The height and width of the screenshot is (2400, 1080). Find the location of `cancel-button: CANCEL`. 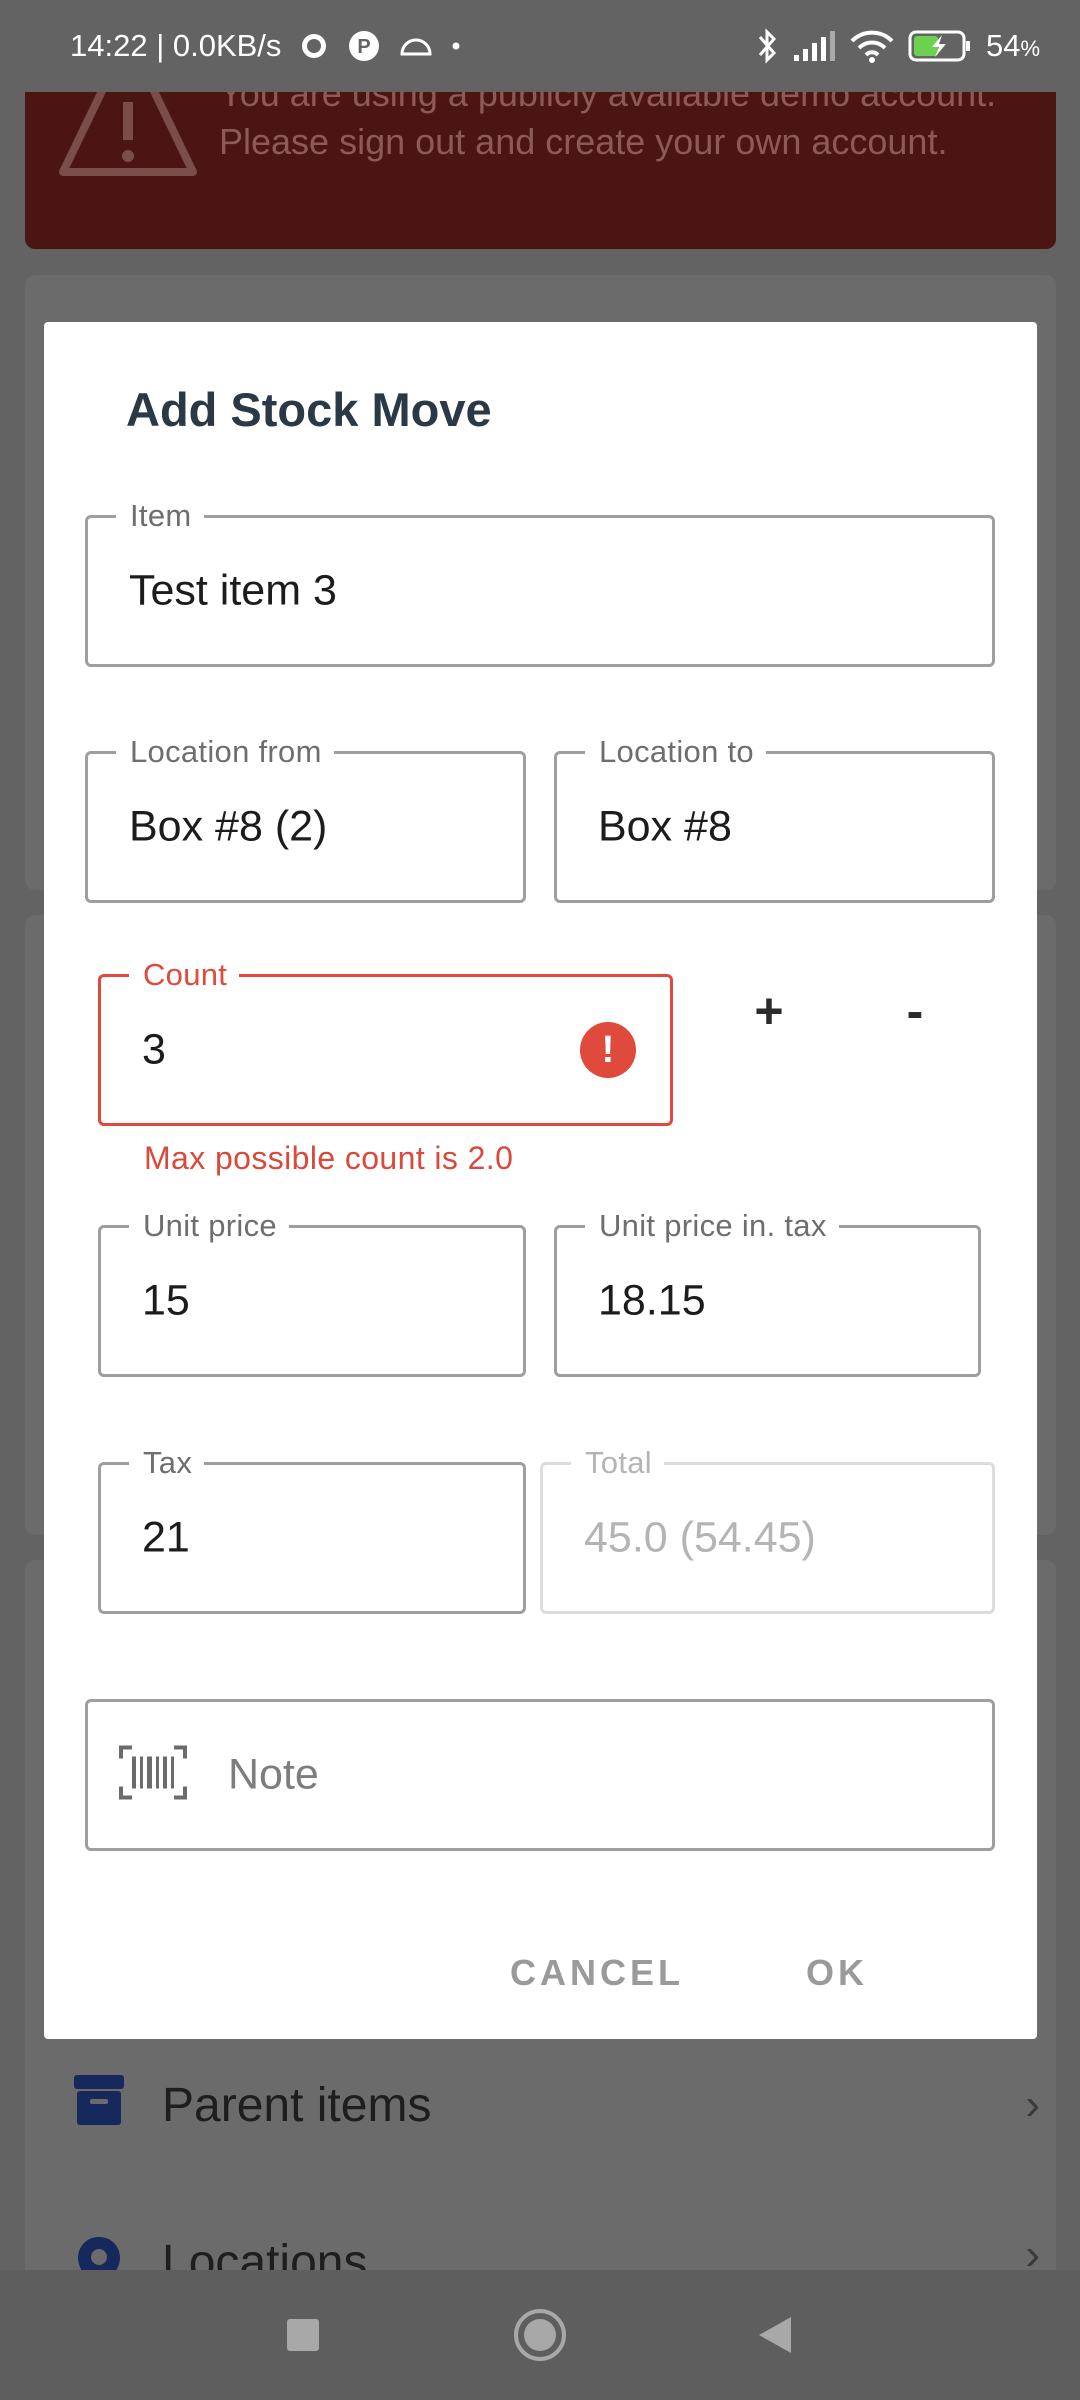

cancel-button: CANCEL is located at coordinates (597, 1973).